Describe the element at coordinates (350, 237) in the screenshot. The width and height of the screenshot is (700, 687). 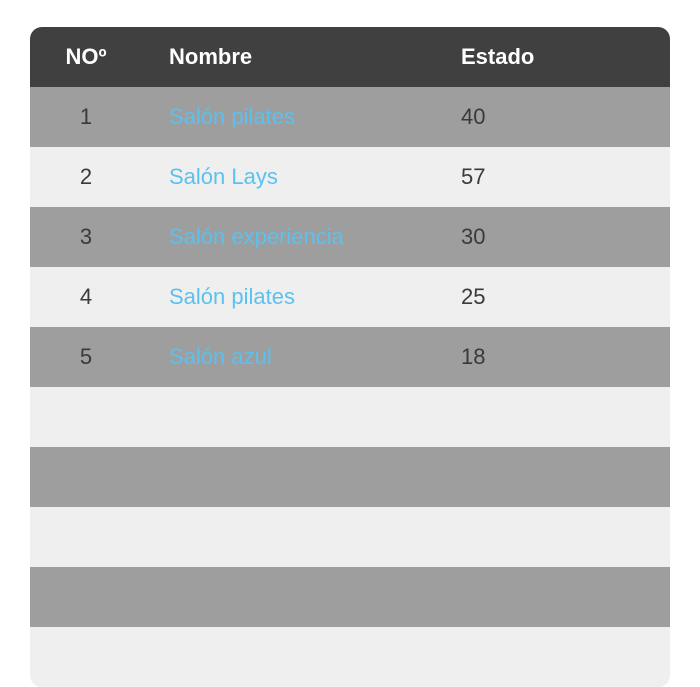
I see `table-row: 3 Salón experiencia 30` at that location.